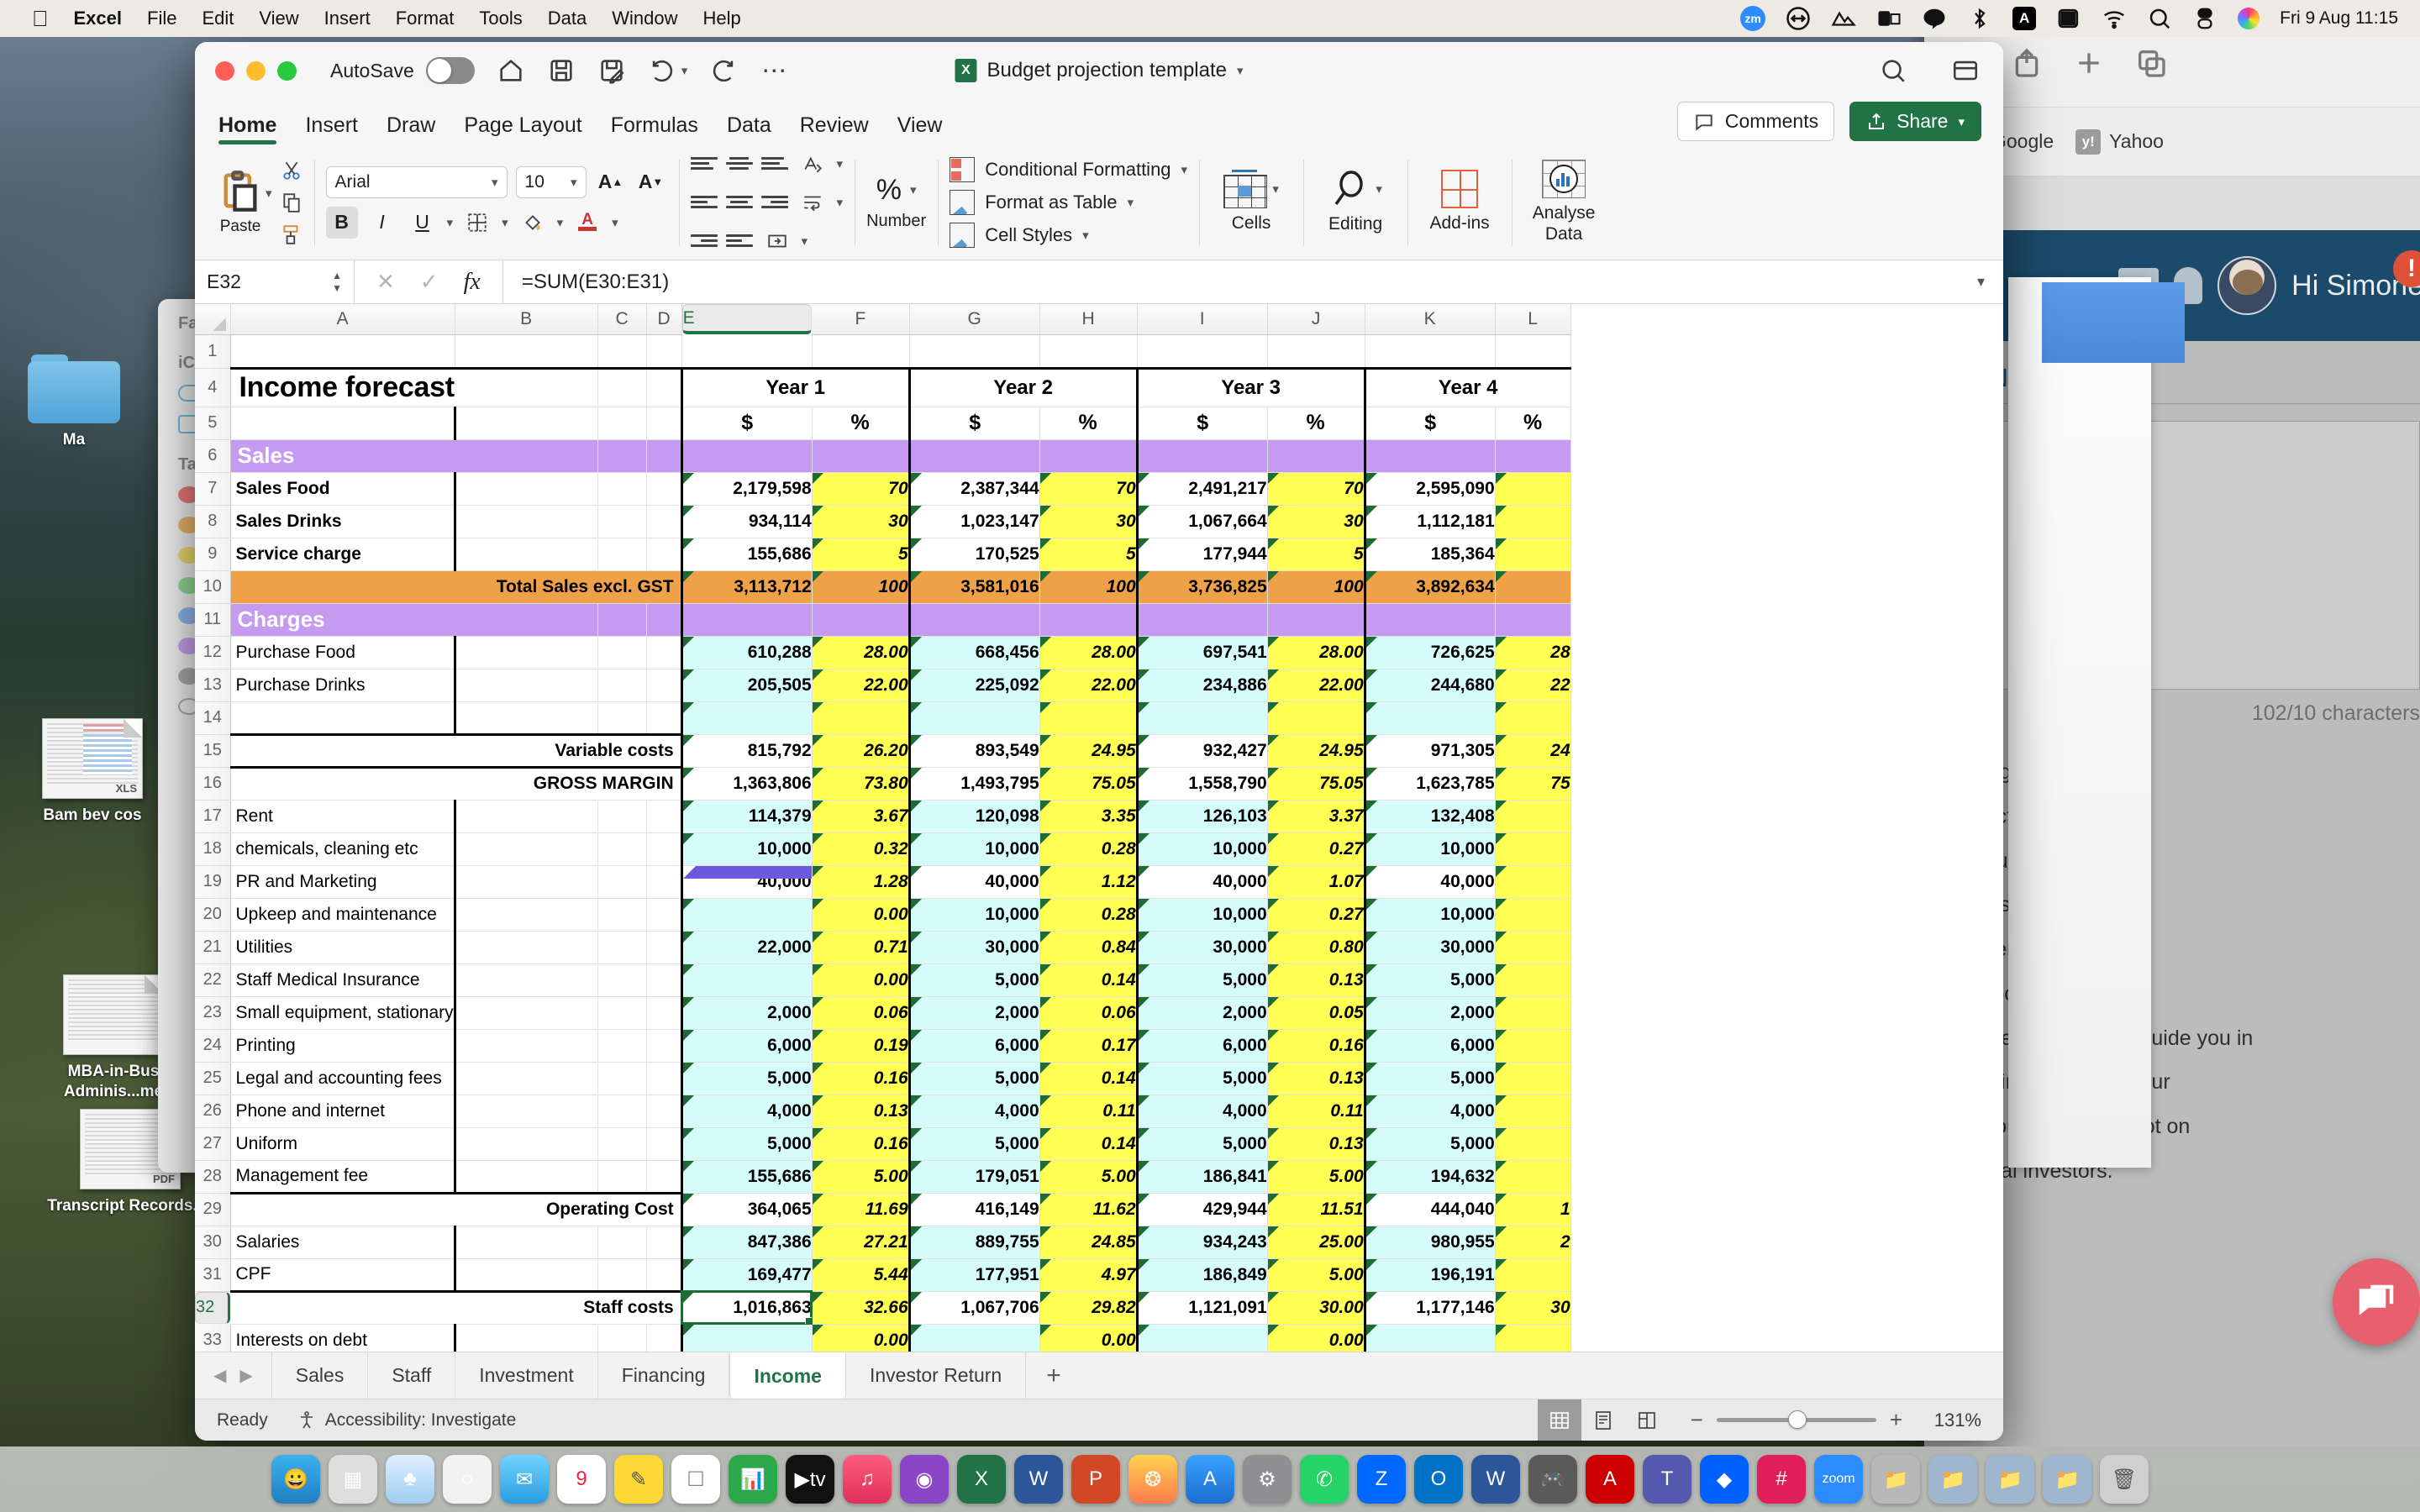  Describe the element at coordinates (1895, 1479) in the screenshot. I see `dock-item-files: 📁` at that location.